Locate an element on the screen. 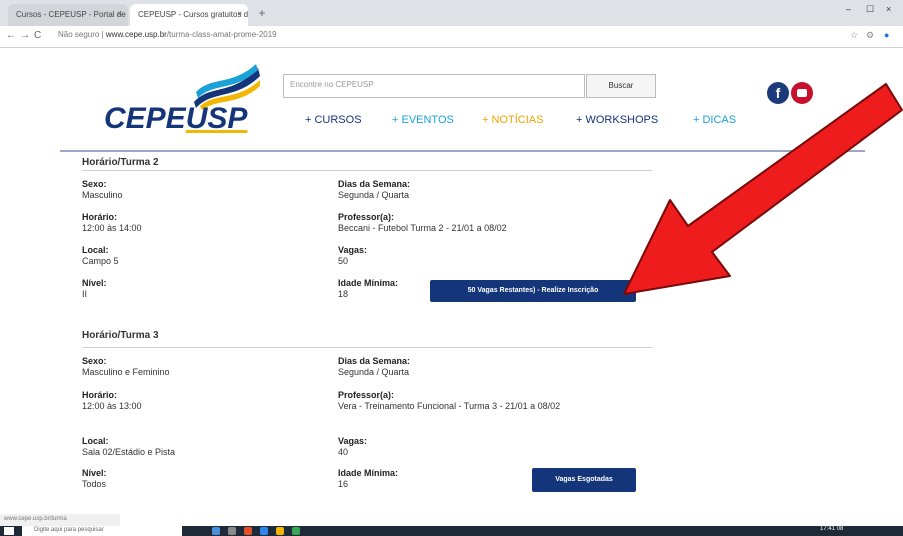  turma-3-professor-label: Professor(a): is located at coordinates (366, 395).